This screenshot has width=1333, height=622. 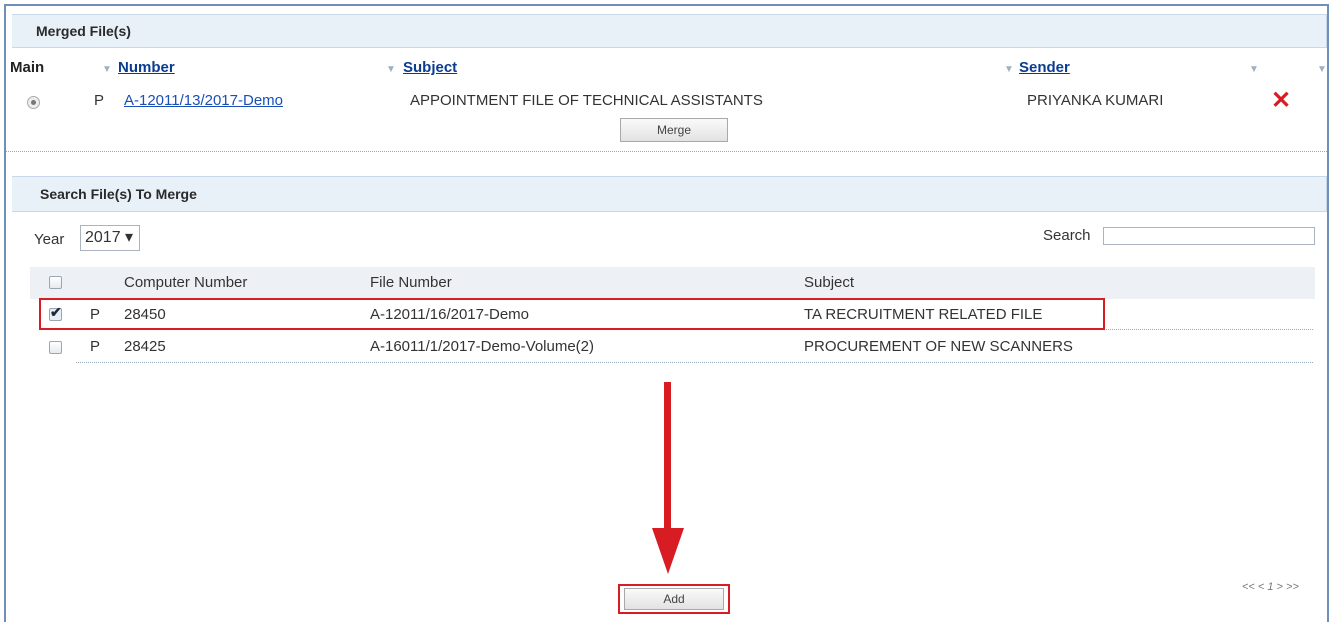 What do you see at coordinates (1270, 587) in the screenshot?
I see `pagination: << < 1 > >>` at bounding box center [1270, 587].